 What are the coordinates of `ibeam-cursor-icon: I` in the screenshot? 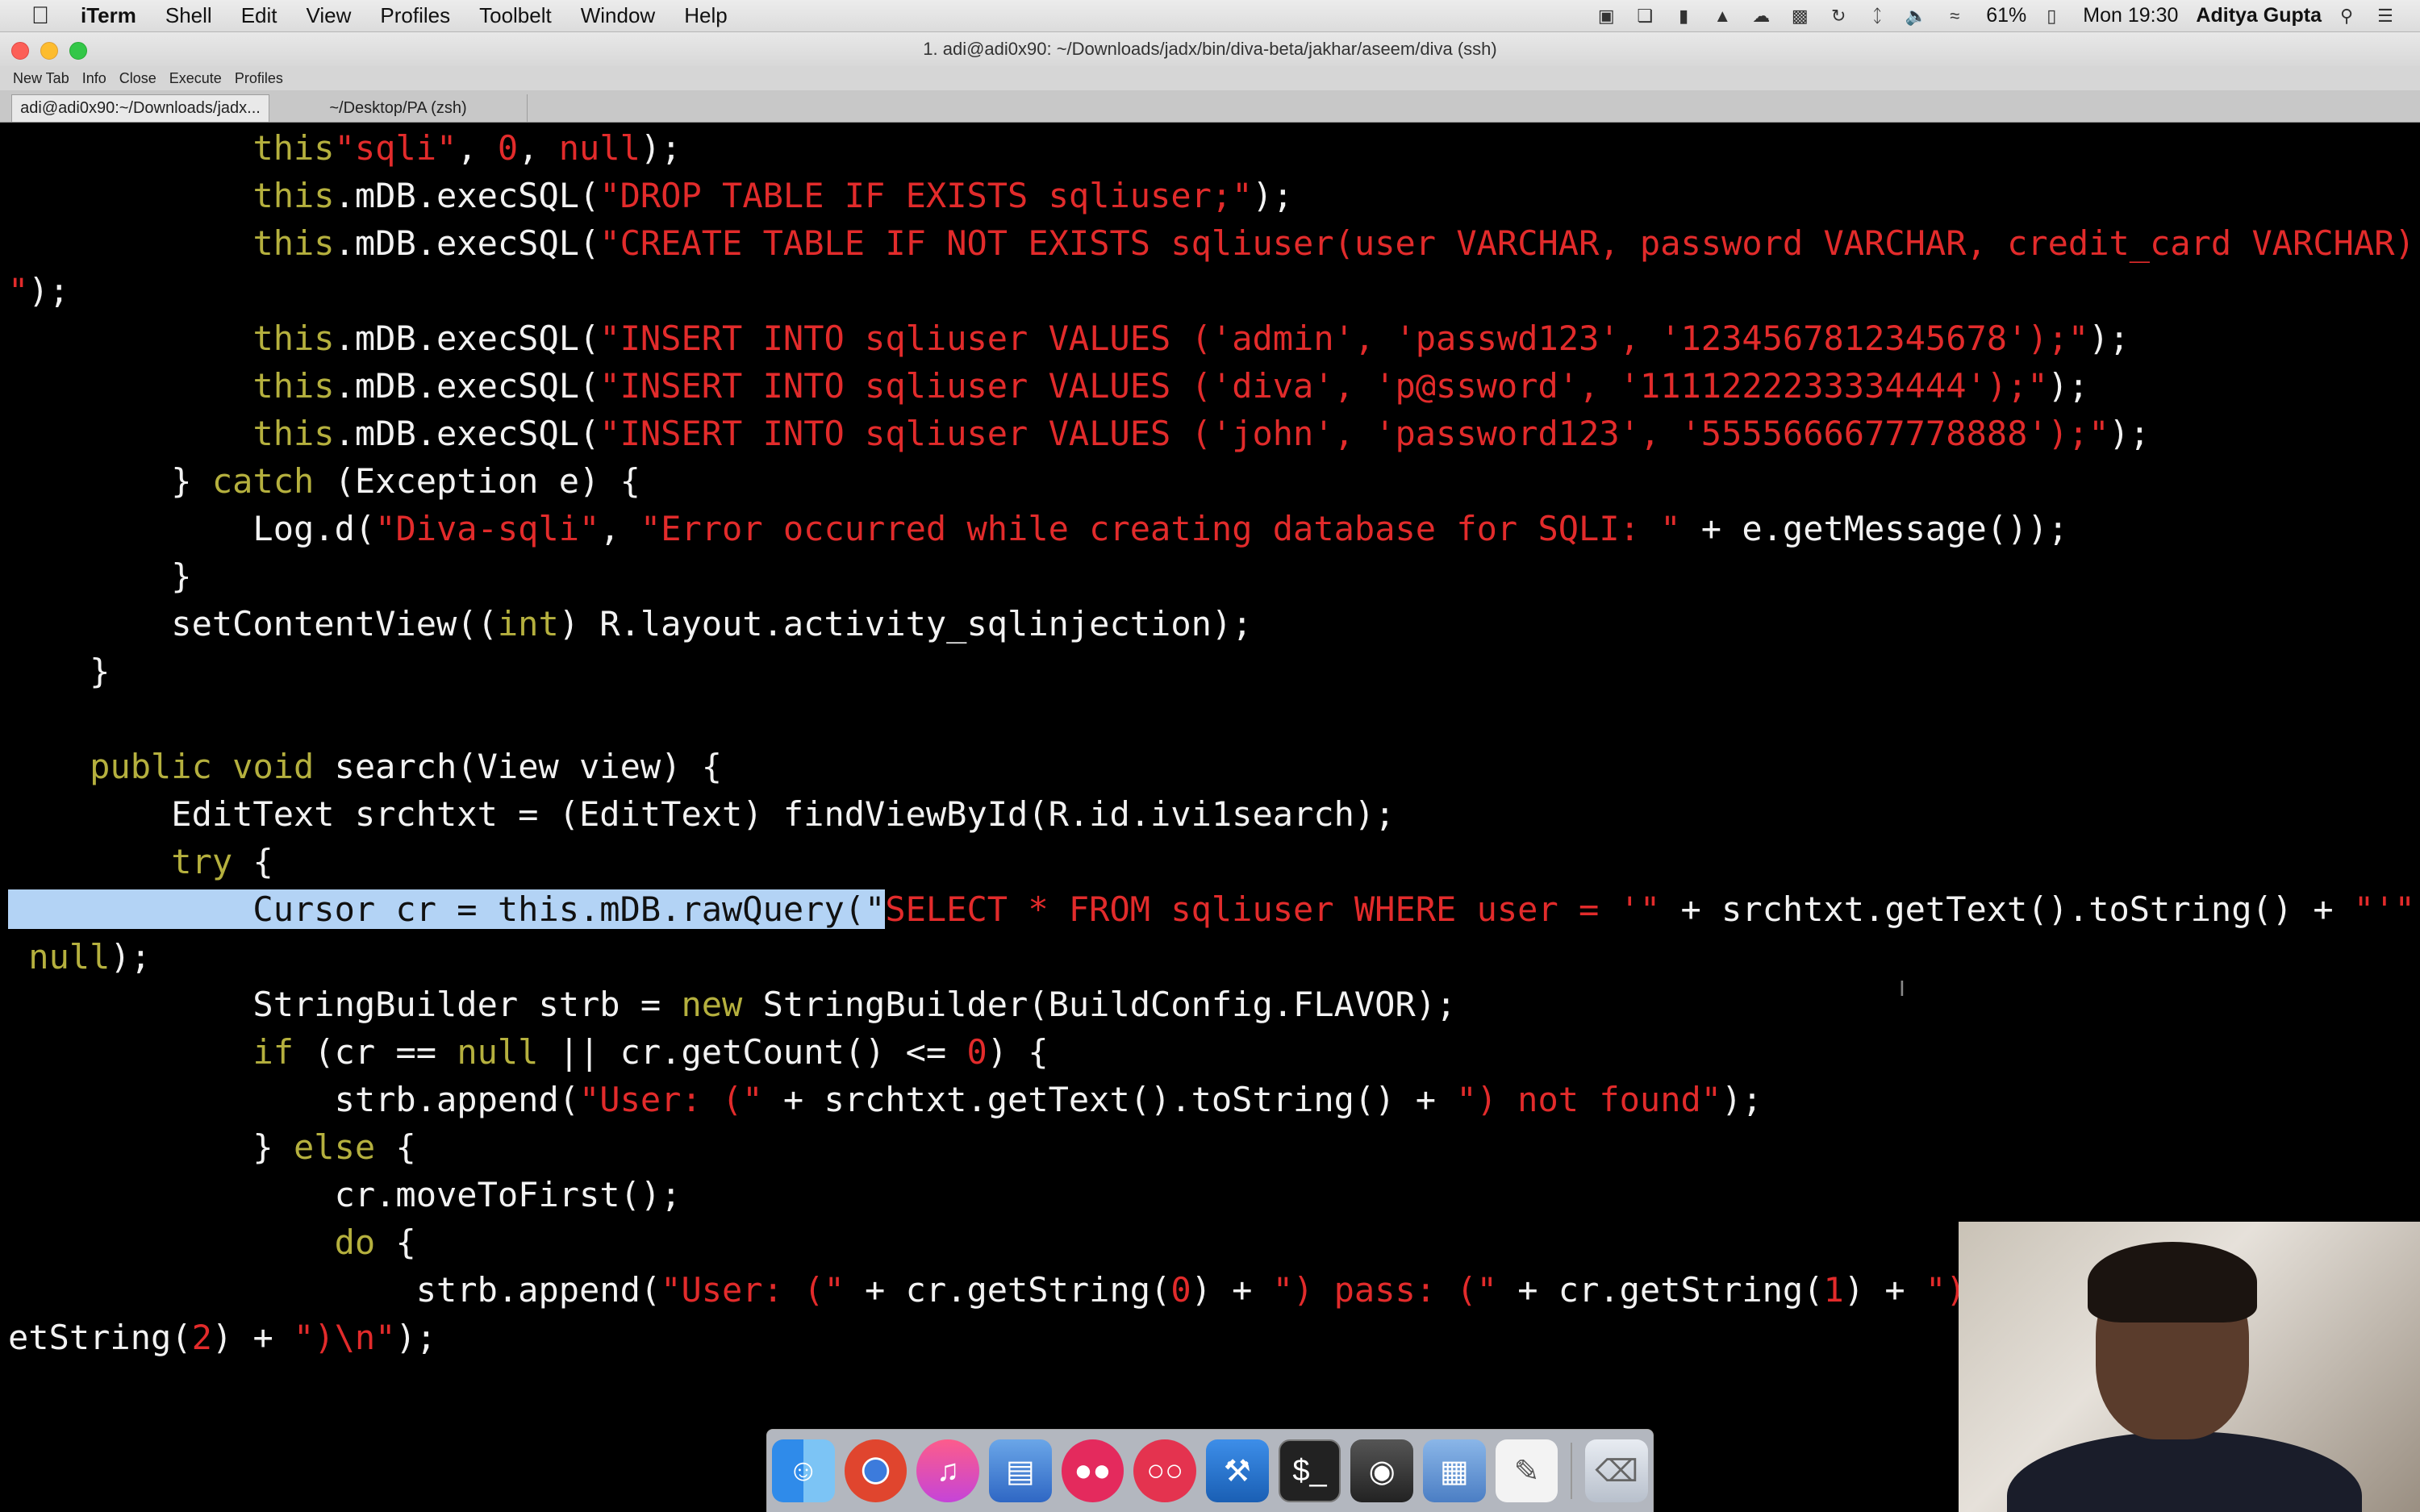 It's located at (1902, 989).